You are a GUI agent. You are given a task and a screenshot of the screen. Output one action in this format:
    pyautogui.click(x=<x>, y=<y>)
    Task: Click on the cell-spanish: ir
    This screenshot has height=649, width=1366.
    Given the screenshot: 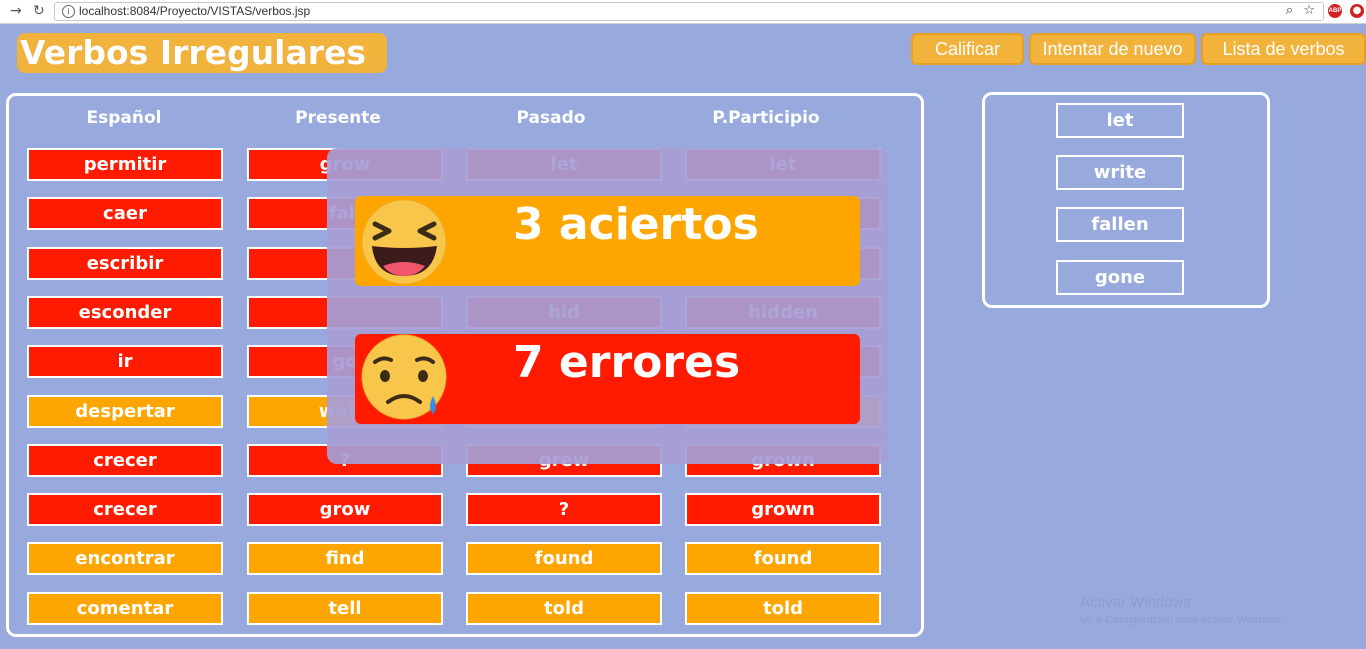 What is the action you would take?
    pyautogui.click(x=125, y=361)
    